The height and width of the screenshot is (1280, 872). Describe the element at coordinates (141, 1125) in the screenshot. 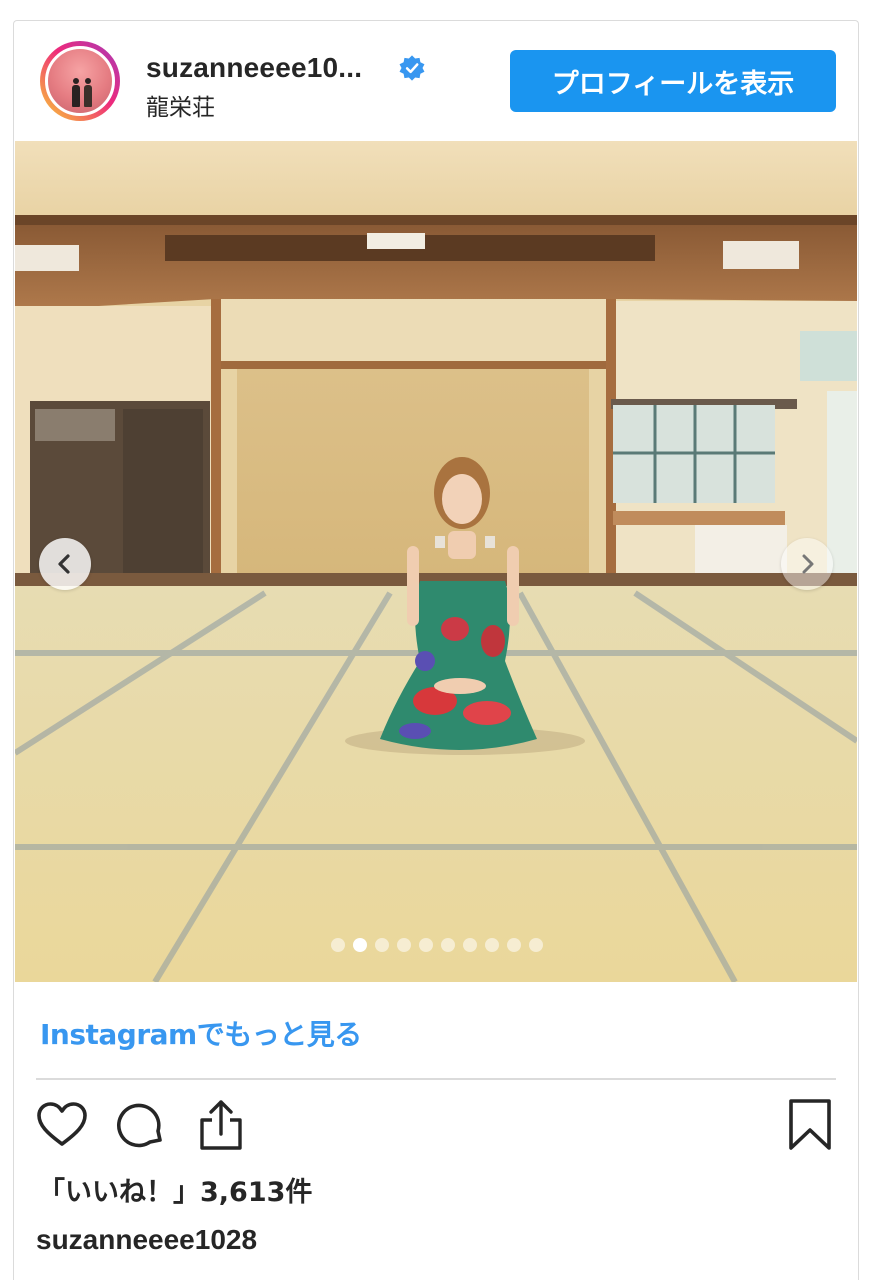

I see `comment-icon` at that location.